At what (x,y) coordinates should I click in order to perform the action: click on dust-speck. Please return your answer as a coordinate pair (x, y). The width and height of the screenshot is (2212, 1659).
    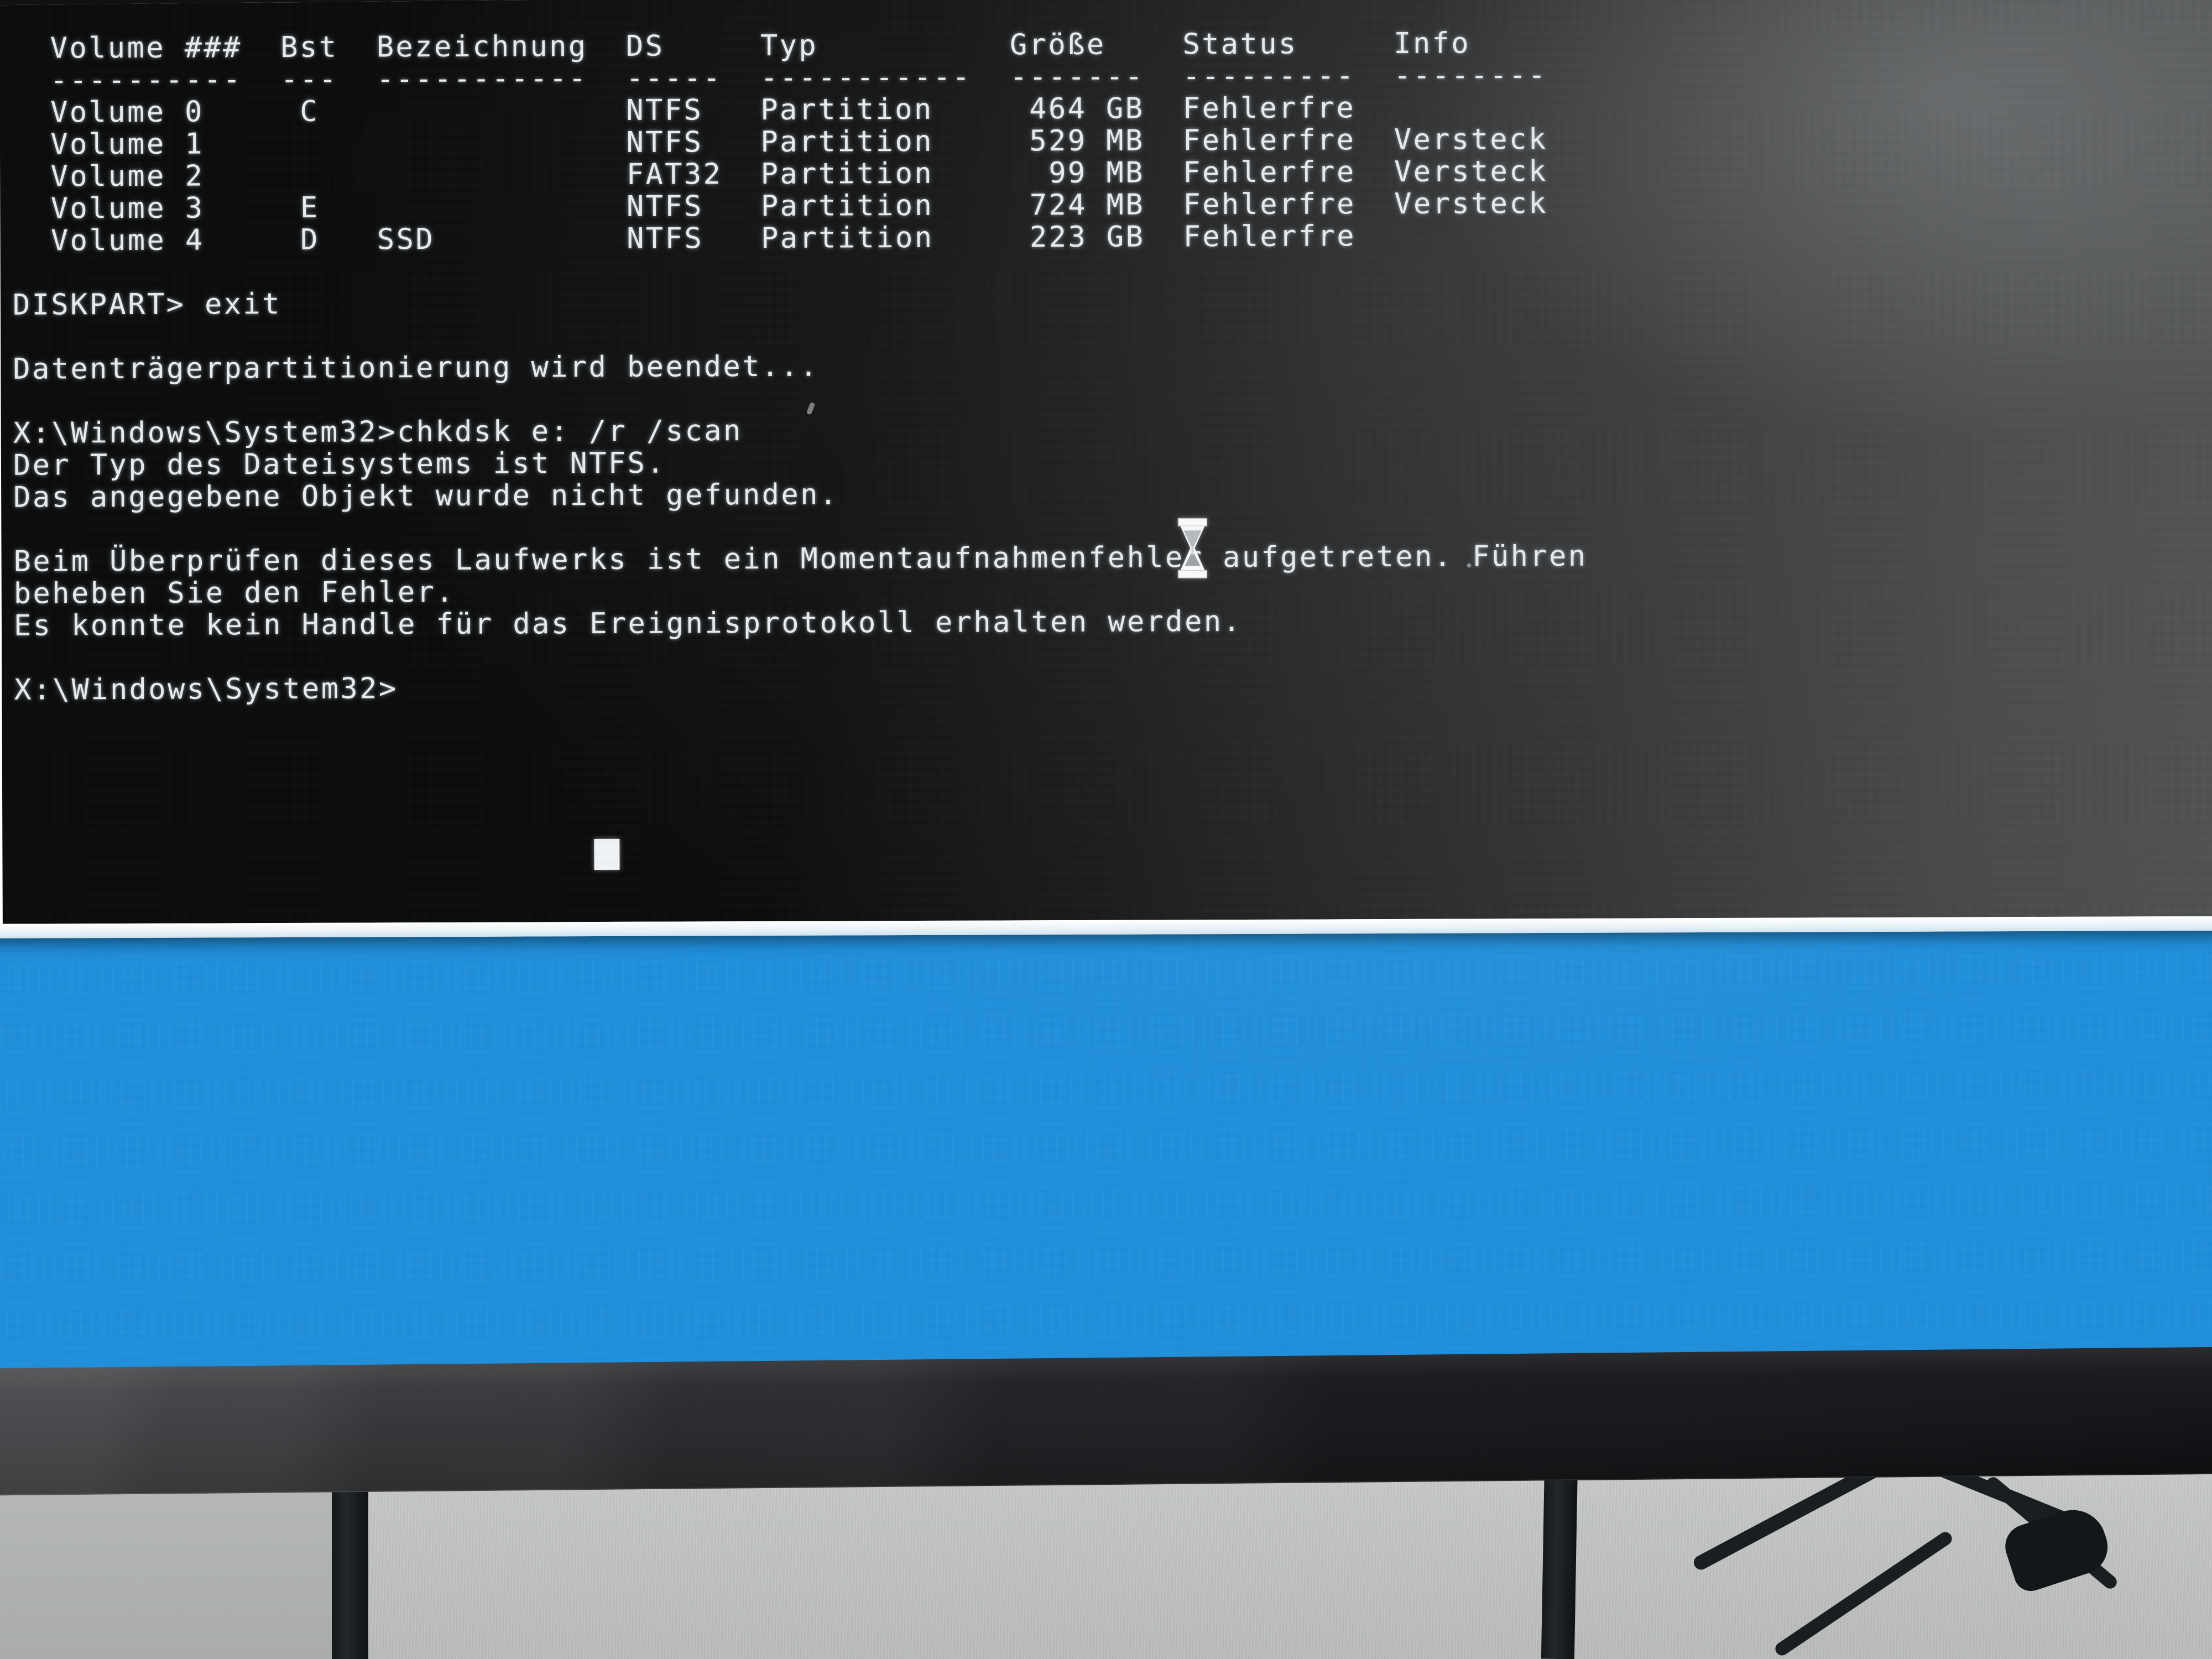
    Looking at the image, I should click on (1469, 566).